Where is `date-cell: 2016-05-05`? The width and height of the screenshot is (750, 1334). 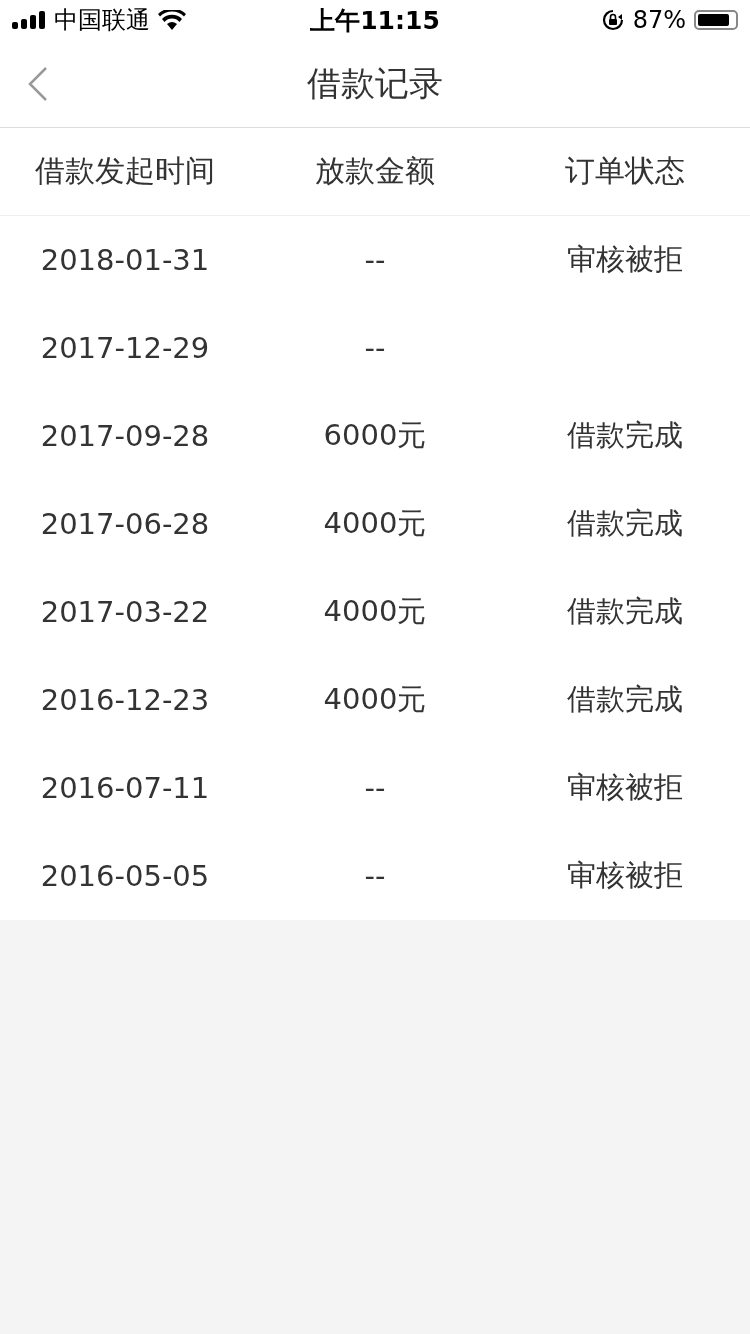
date-cell: 2016-05-05 is located at coordinates (125, 876).